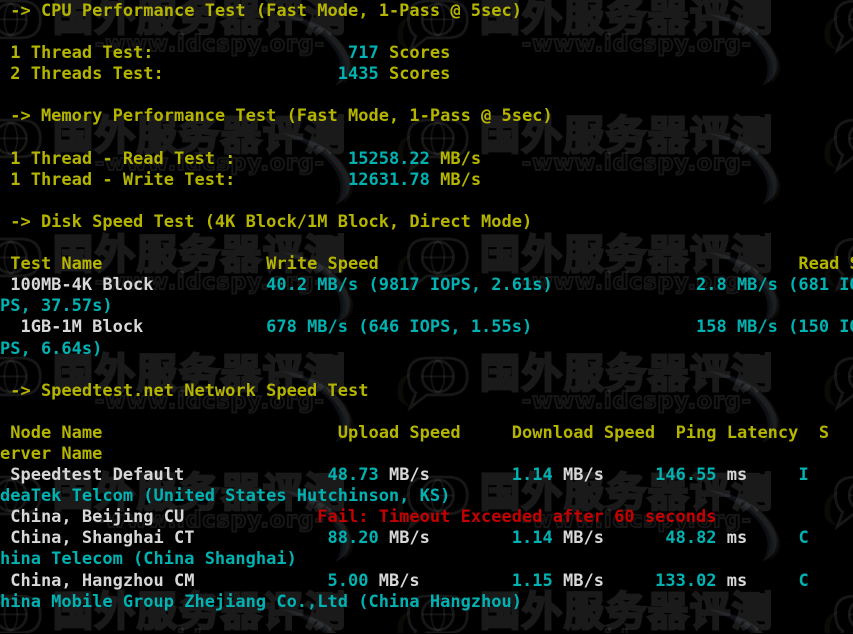 This screenshot has height=634, width=853. What do you see at coordinates (732, 475) in the screenshot?
I see `st-row-1-seg-9: ms` at bounding box center [732, 475].